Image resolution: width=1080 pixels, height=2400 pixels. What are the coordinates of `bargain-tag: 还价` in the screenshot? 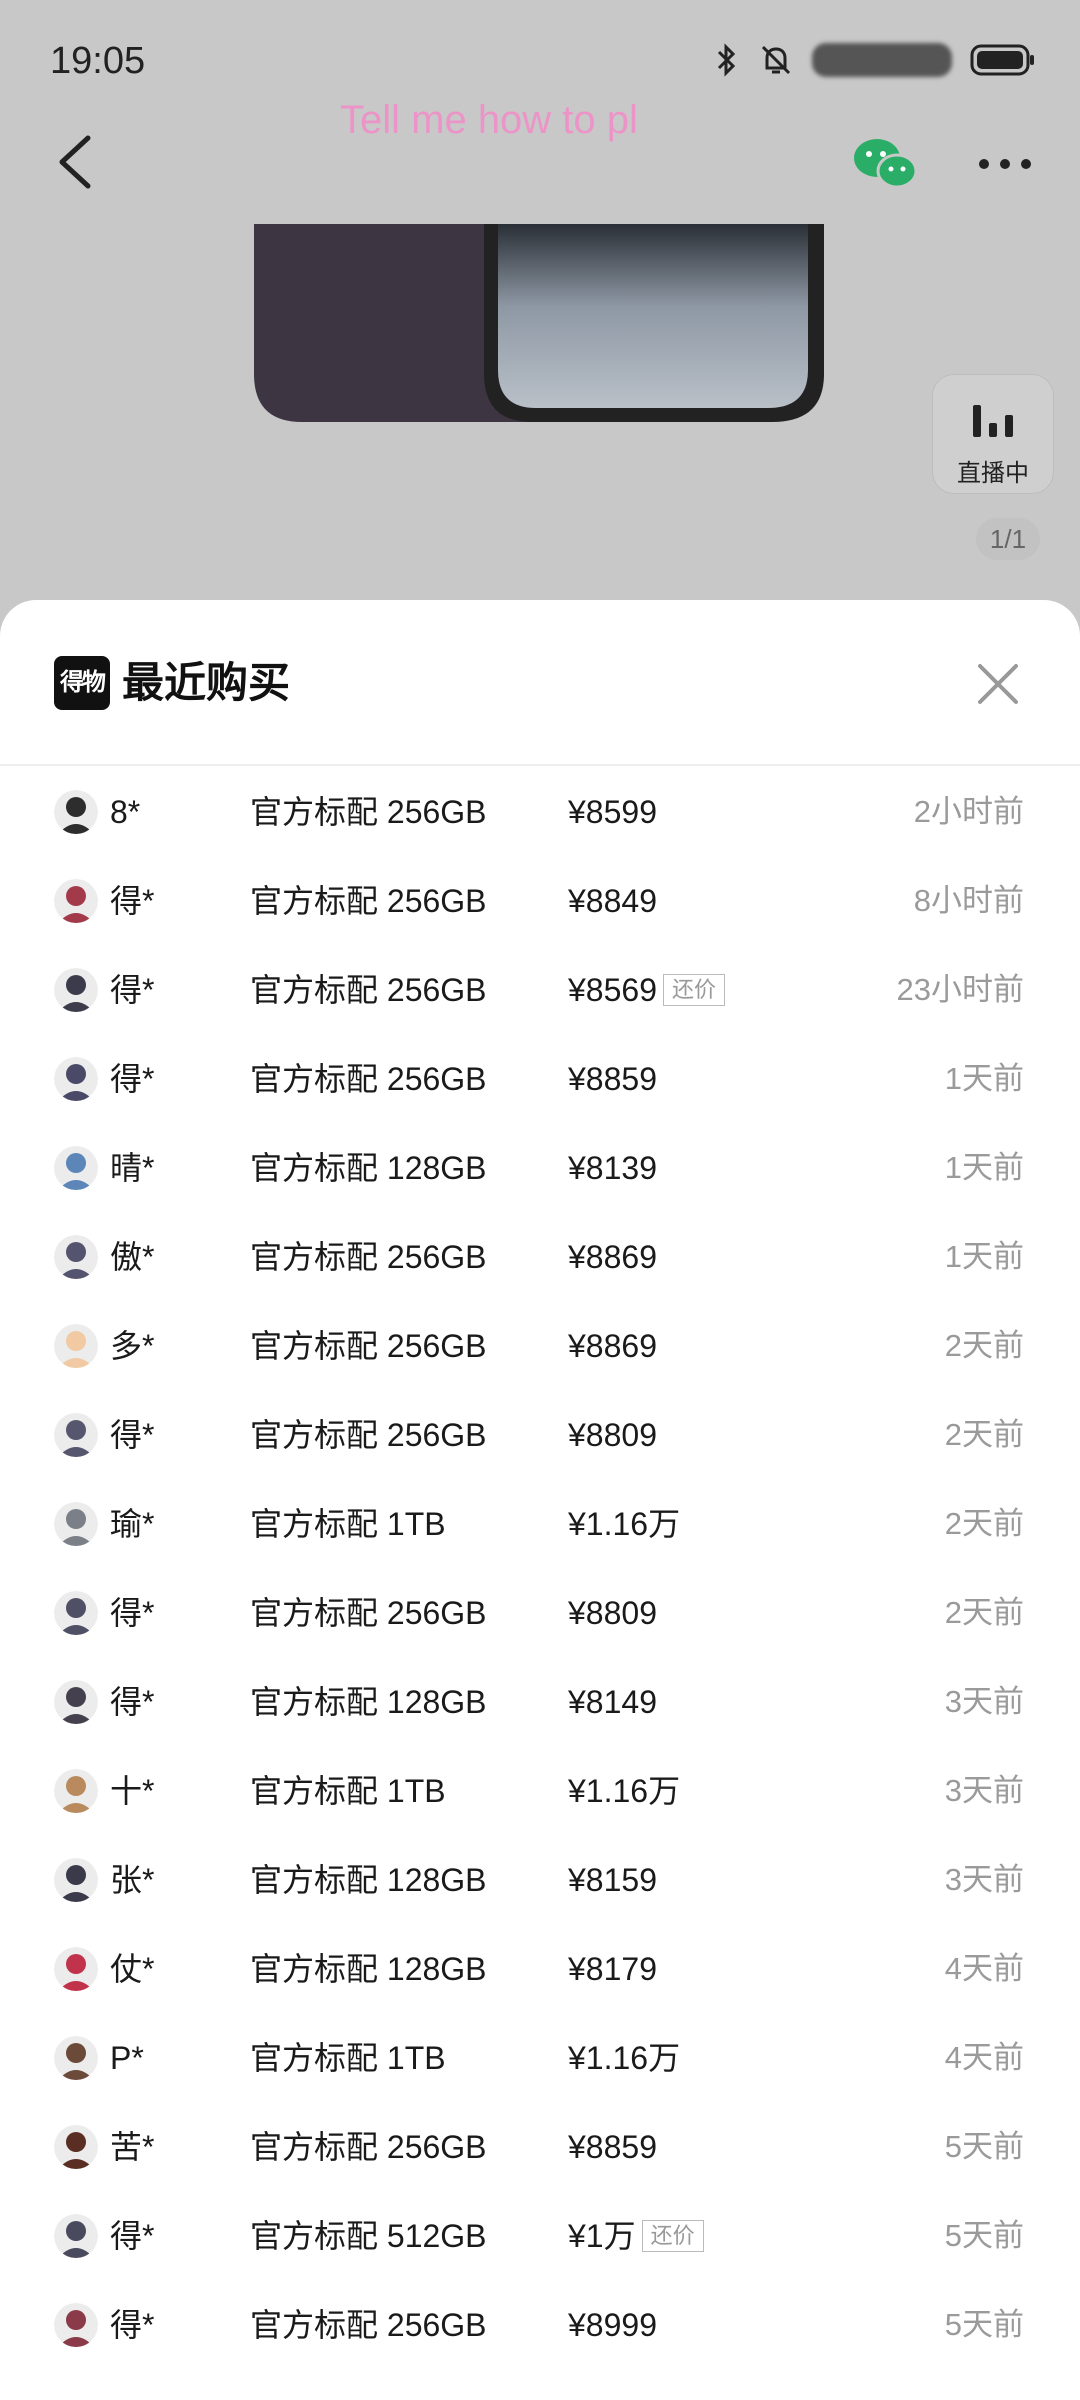 It's located at (693, 990).